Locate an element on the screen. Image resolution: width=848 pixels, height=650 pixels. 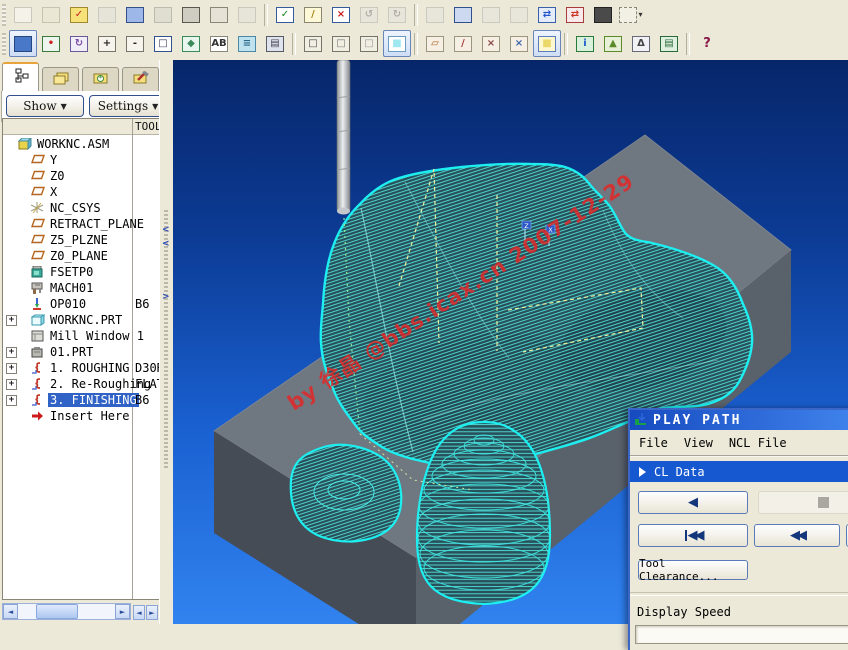
undo-button: ↺ is located at coordinates (369, 14).